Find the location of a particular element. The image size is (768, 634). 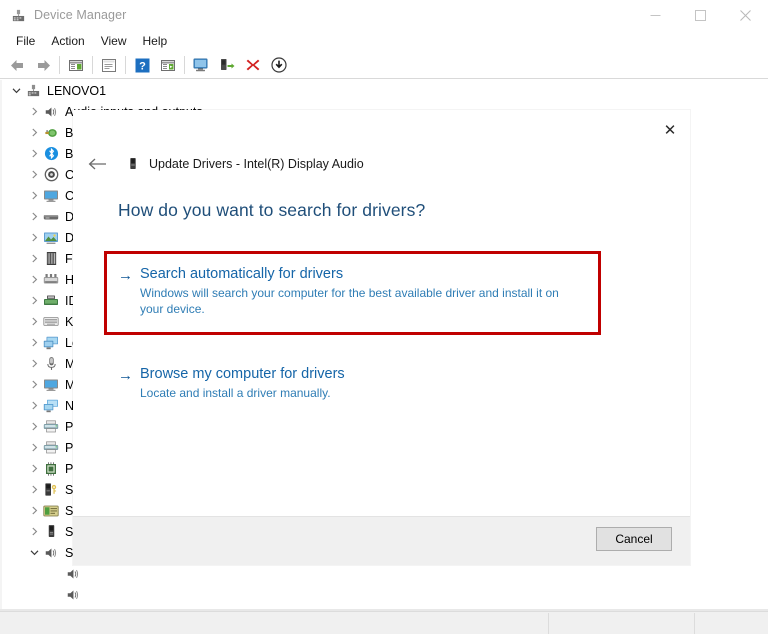

dialog-close-icon: ✕ is located at coordinates (670, 130).